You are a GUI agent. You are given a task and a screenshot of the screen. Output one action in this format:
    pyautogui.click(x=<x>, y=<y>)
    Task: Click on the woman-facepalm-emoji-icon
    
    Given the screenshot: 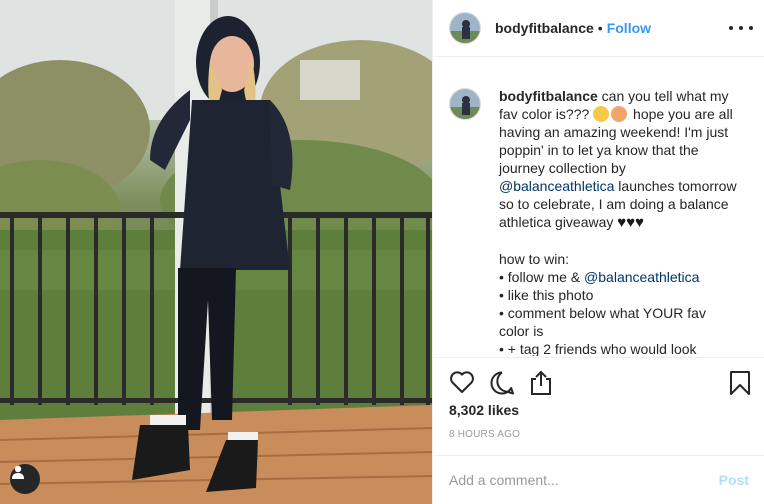 What is the action you would take?
    pyautogui.click(x=619, y=114)
    